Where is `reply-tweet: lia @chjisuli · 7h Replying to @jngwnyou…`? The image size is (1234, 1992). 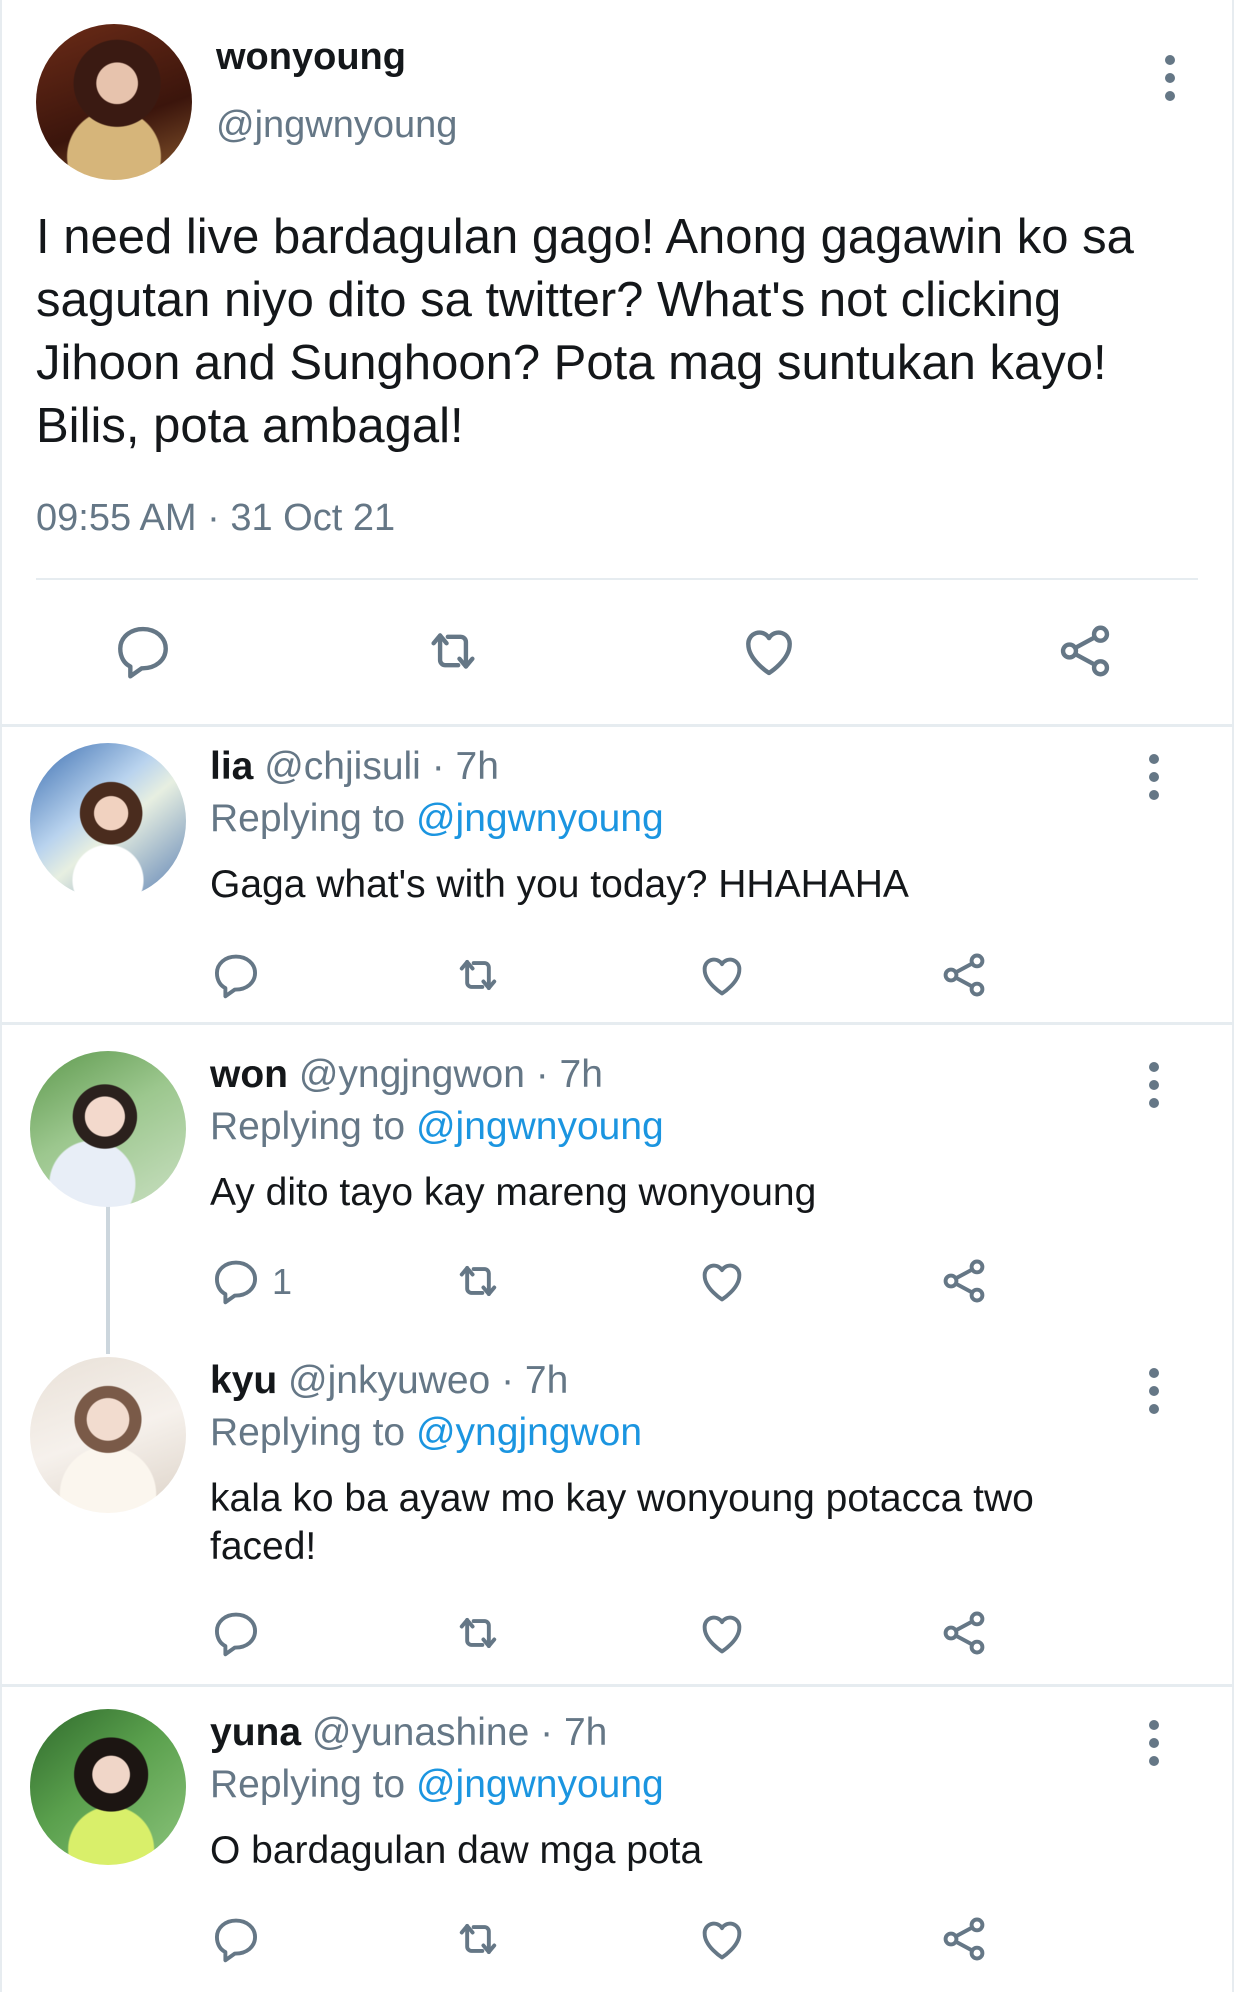
reply-tweet: lia @chjisuli · 7h Replying to @jngwnyou… is located at coordinates (617, 876).